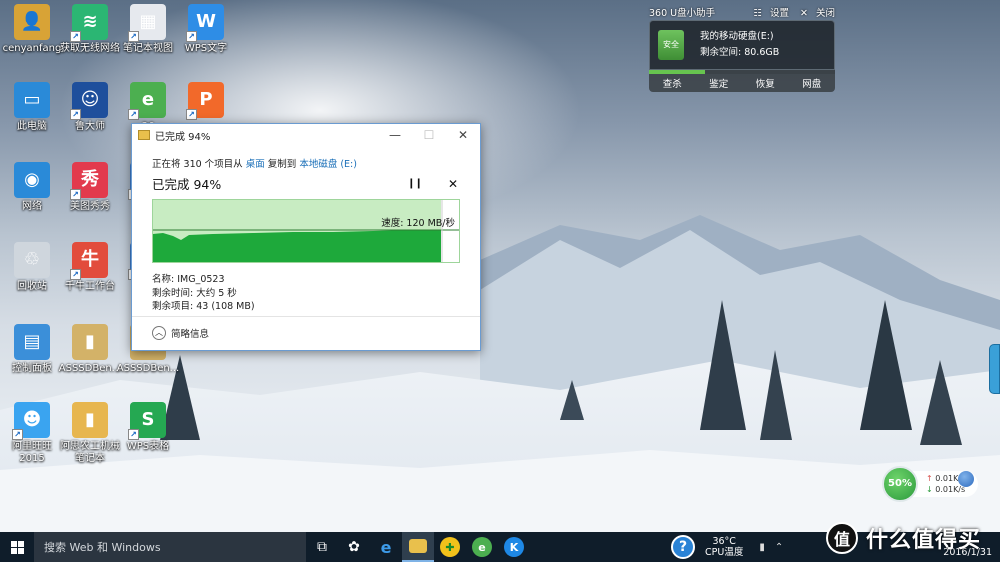 Image resolution: width=1000 pixels, height=562 pixels. What do you see at coordinates (779, 13) in the screenshot?
I see `widget-settings-label: 设置` at bounding box center [779, 13].